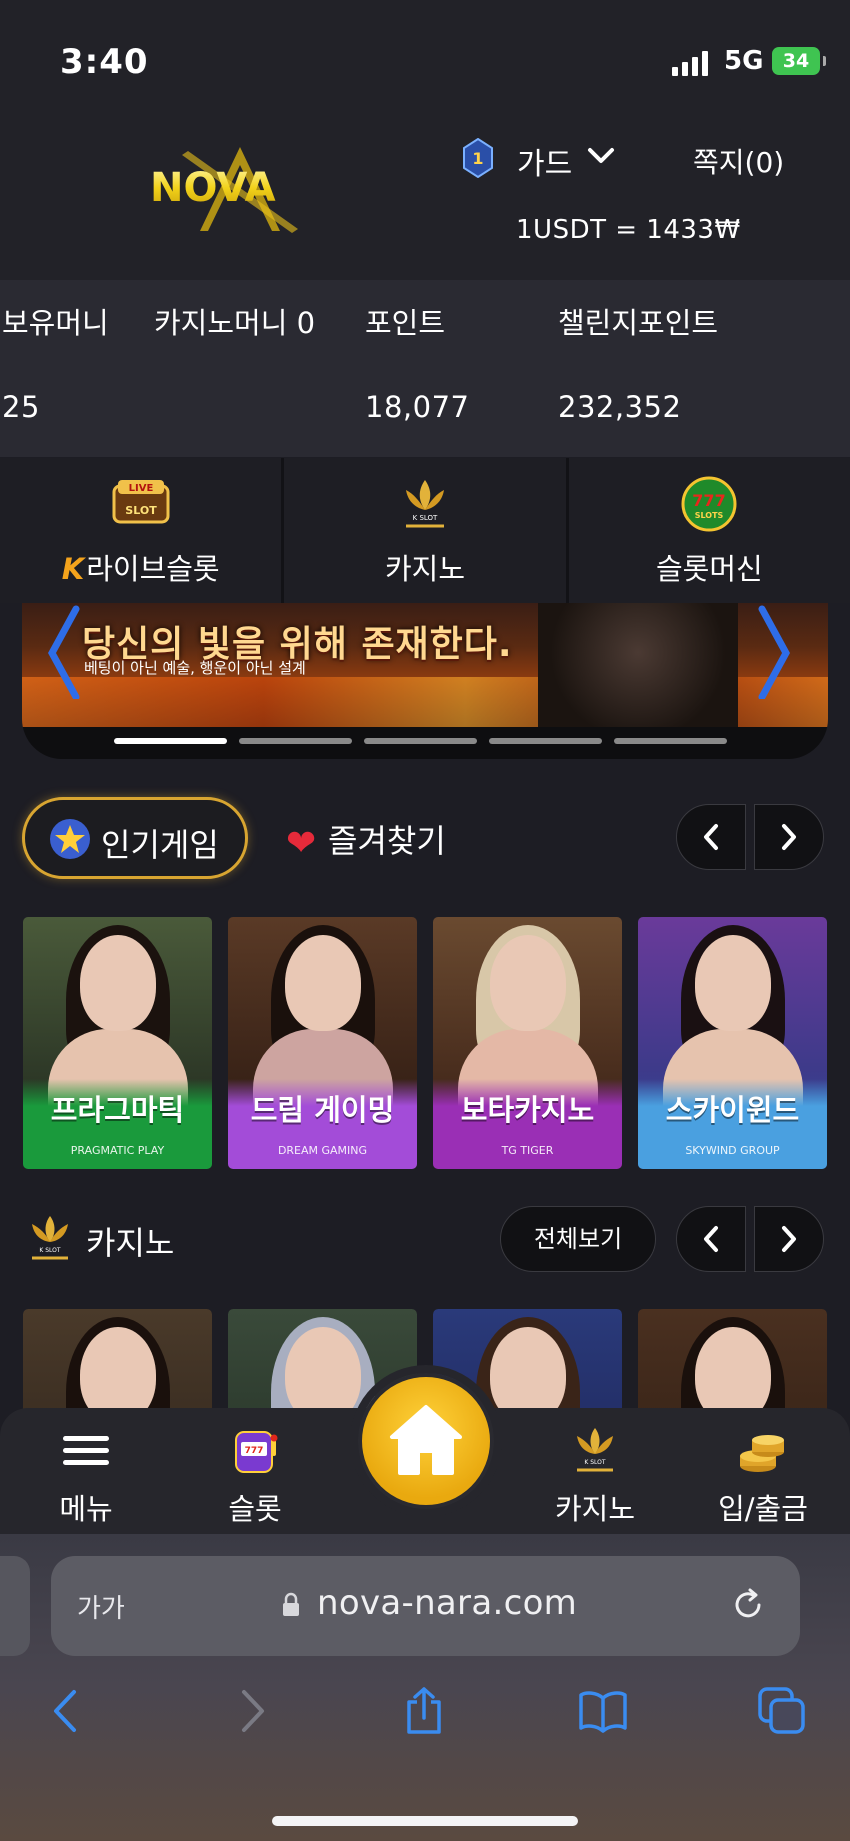 This screenshot has width=850, height=1841. What do you see at coordinates (50, 1250) in the screenshot?
I see `section-icon-text: K SLOT` at bounding box center [50, 1250].